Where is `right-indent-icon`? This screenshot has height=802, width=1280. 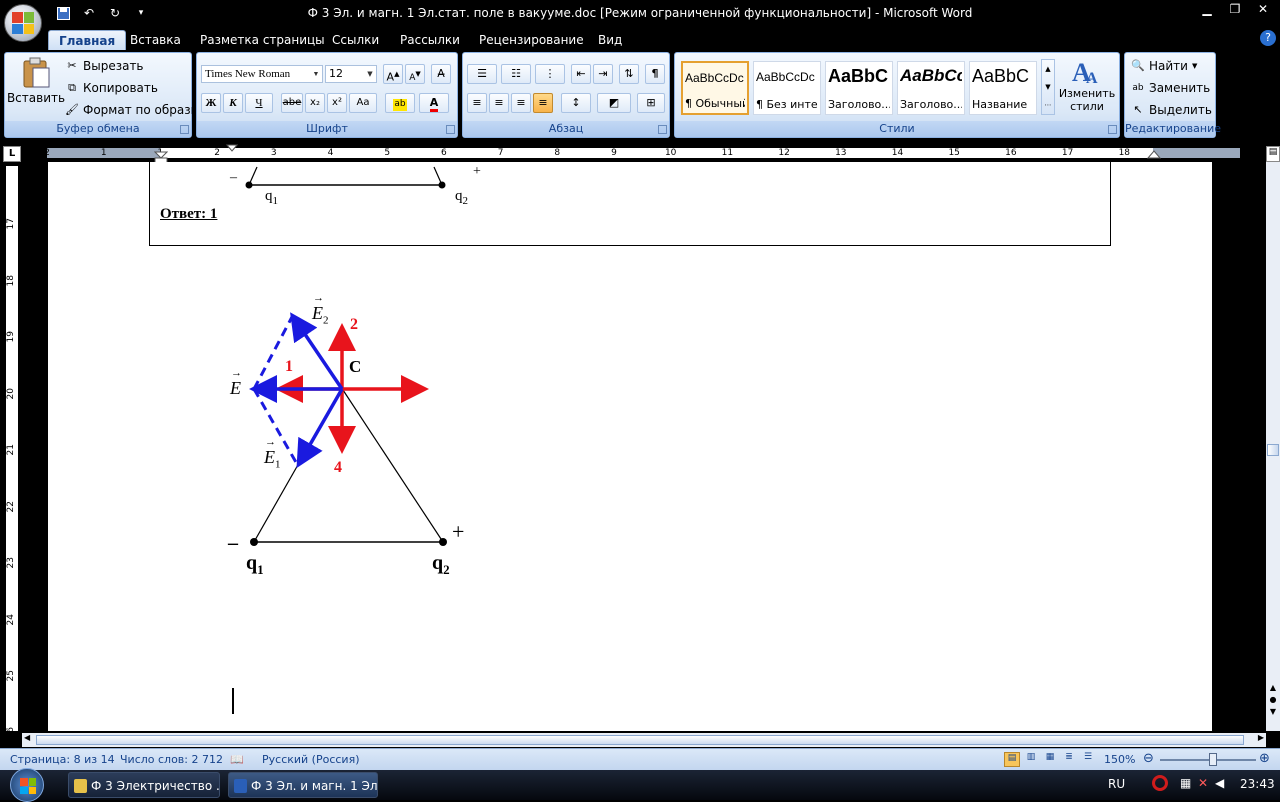 right-indent-icon is located at coordinates (1154, 154).